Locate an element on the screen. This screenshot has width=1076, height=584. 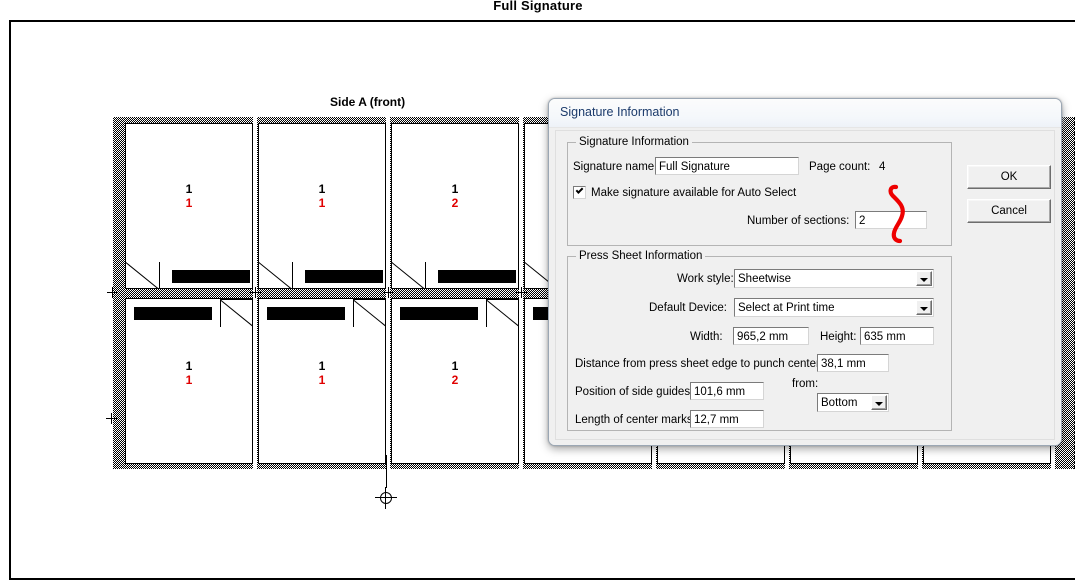
default-device-select: Select at Print time is located at coordinates (834, 307).